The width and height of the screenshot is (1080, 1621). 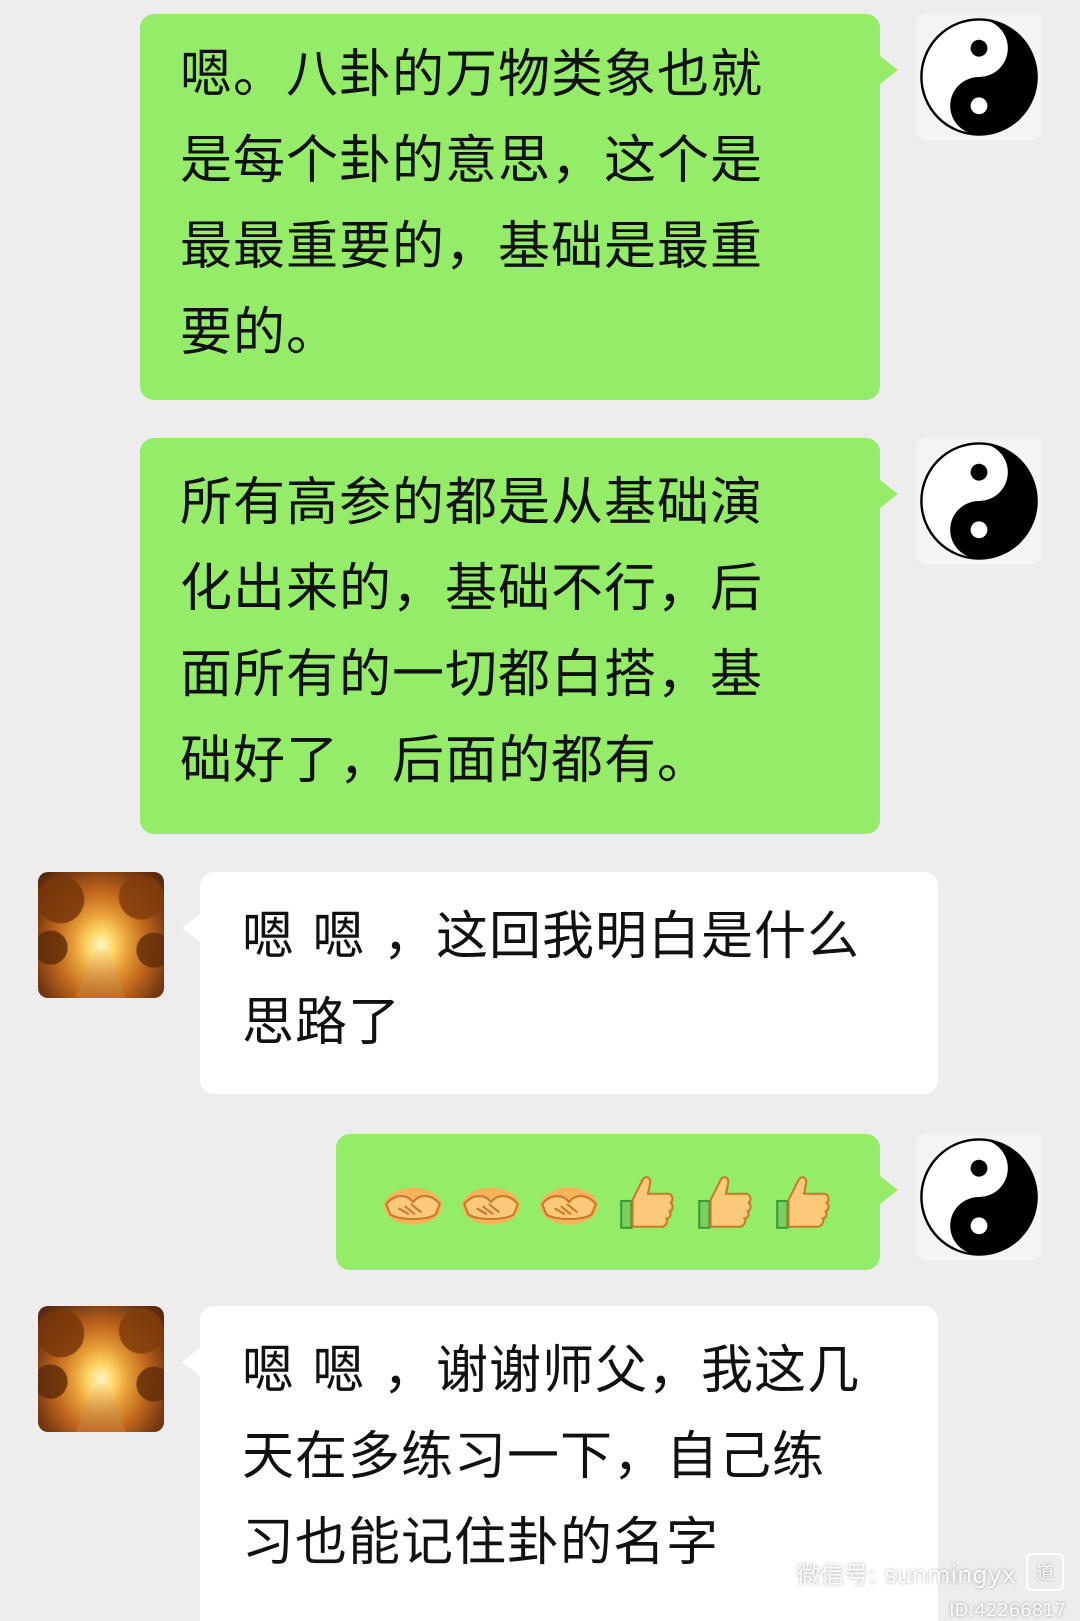 I want to click on message-line: 天在多练习一下，自己练, so click(x=534, y=1457).